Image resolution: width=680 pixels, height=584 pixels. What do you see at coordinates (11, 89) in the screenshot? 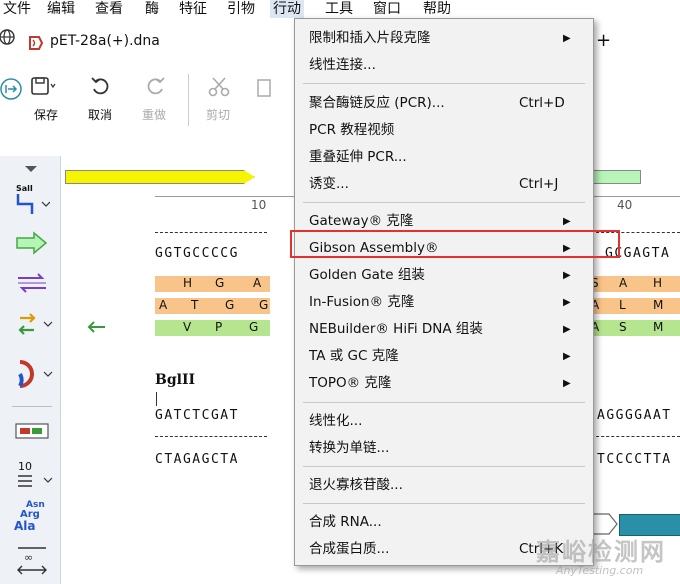
I see `sidebar-toggle-icon` at bounding box center [11, 89].